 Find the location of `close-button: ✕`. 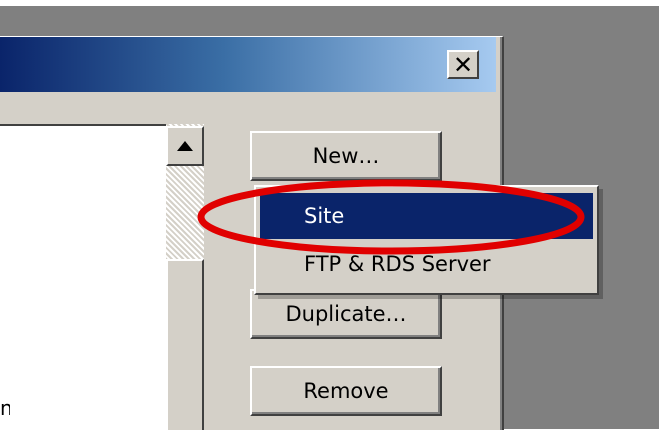

close-button: ✕ is located at coordinates (463, 64).